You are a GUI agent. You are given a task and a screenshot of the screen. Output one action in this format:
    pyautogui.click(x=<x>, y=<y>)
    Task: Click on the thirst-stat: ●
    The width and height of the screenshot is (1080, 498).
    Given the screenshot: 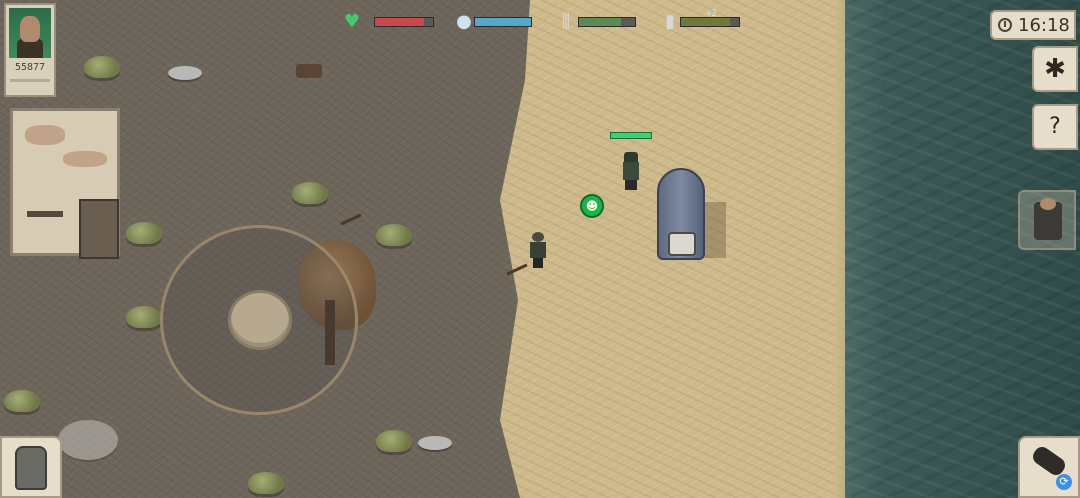 What is the action you would take?
    pyautogui.click(x=497, y=23)
    